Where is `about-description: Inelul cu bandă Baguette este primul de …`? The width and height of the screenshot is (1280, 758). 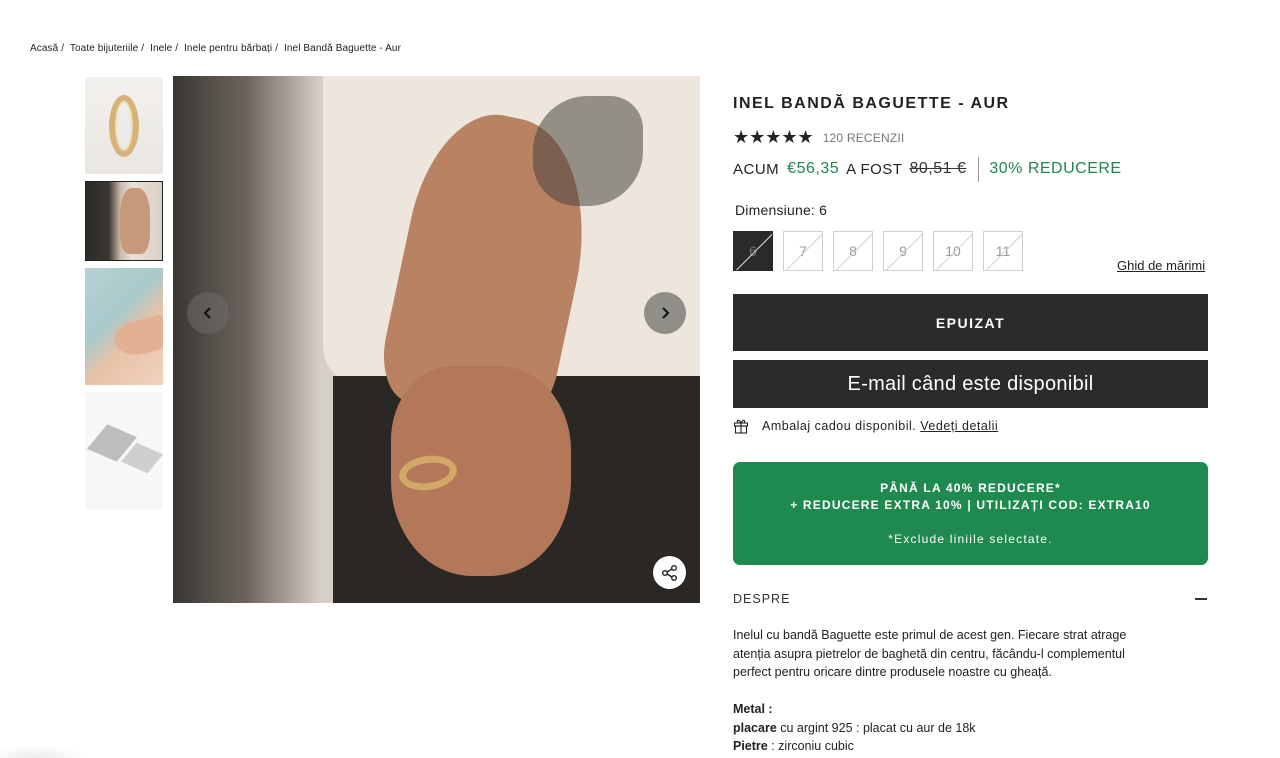 about-description: Inelul cu bandă Baguette este primul de … is located at coordinates (933, 654).